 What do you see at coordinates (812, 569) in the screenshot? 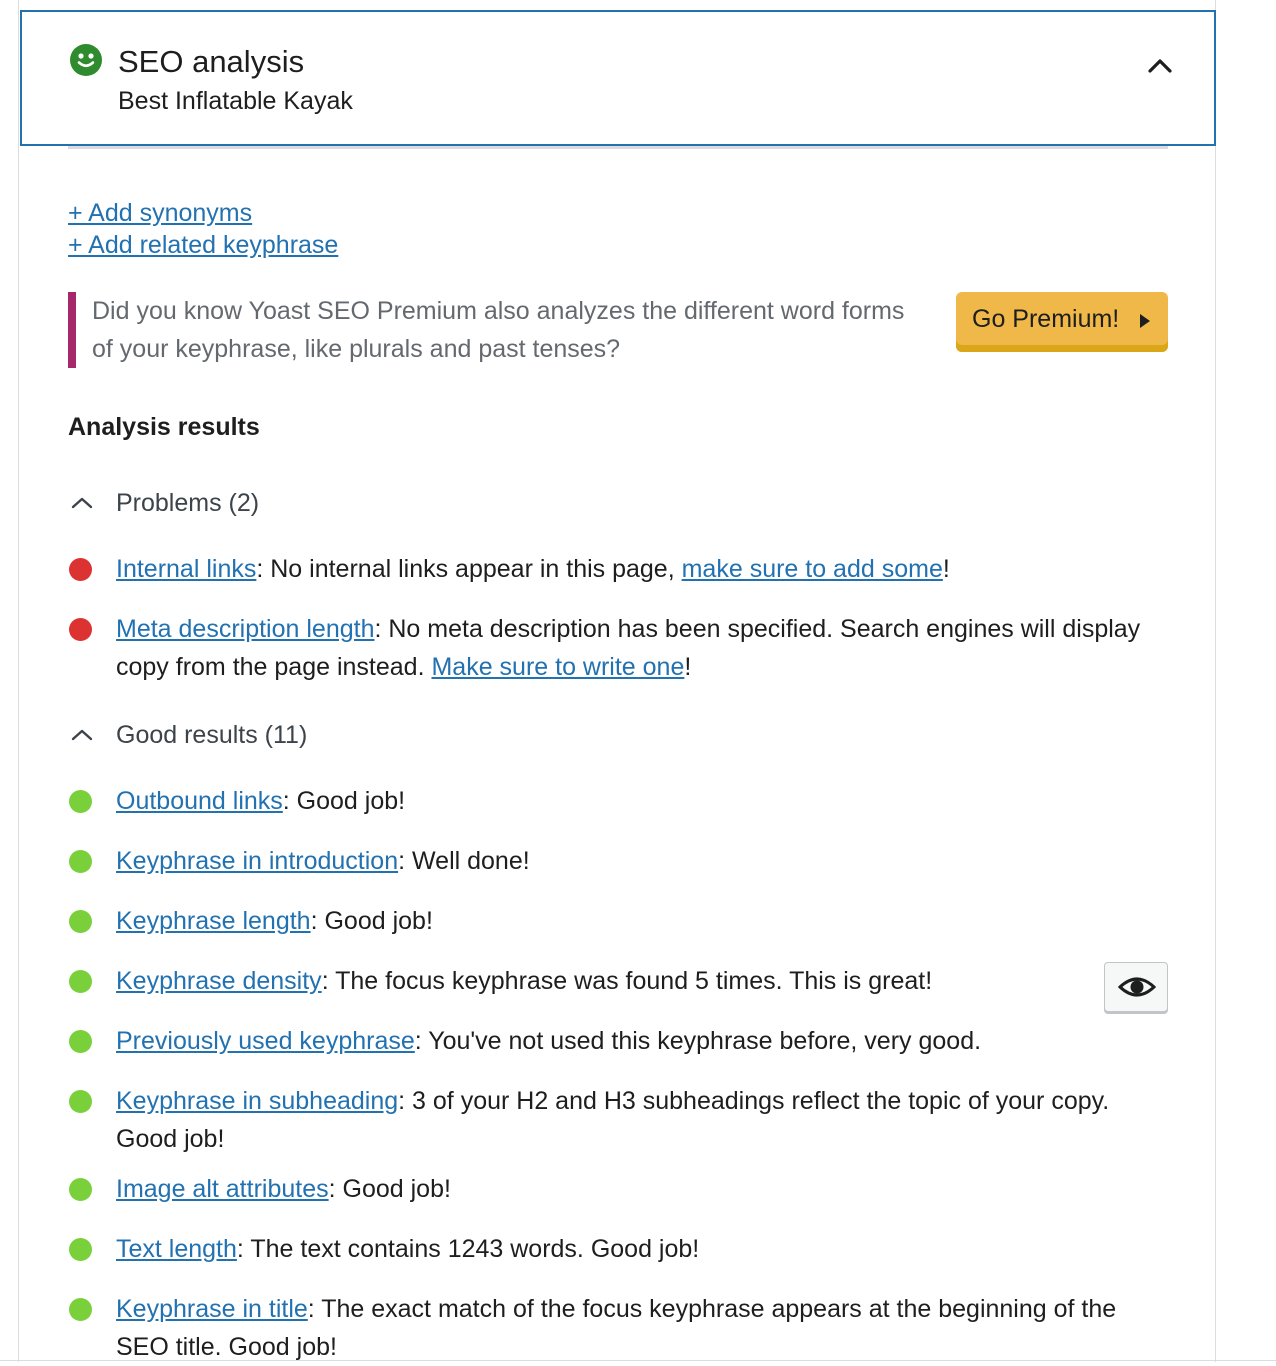
I see `result-action-link: make sure to add some` at bounding box center [812, 569].